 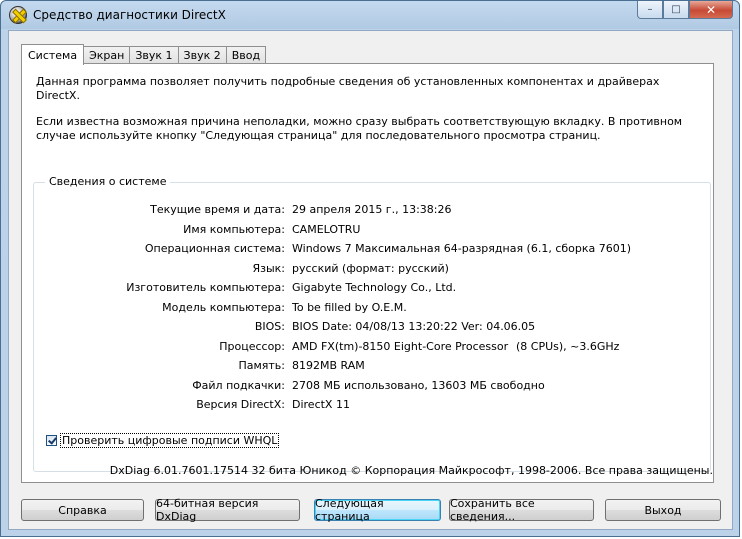 I want to click on info-value: русский (формат: русский), so click(x=370, y=268).